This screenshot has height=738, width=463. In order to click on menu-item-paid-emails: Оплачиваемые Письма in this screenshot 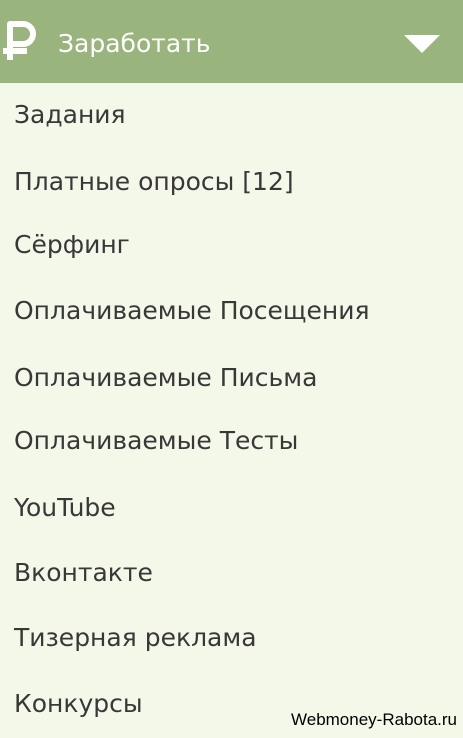, I will do `click(165, 378)`.